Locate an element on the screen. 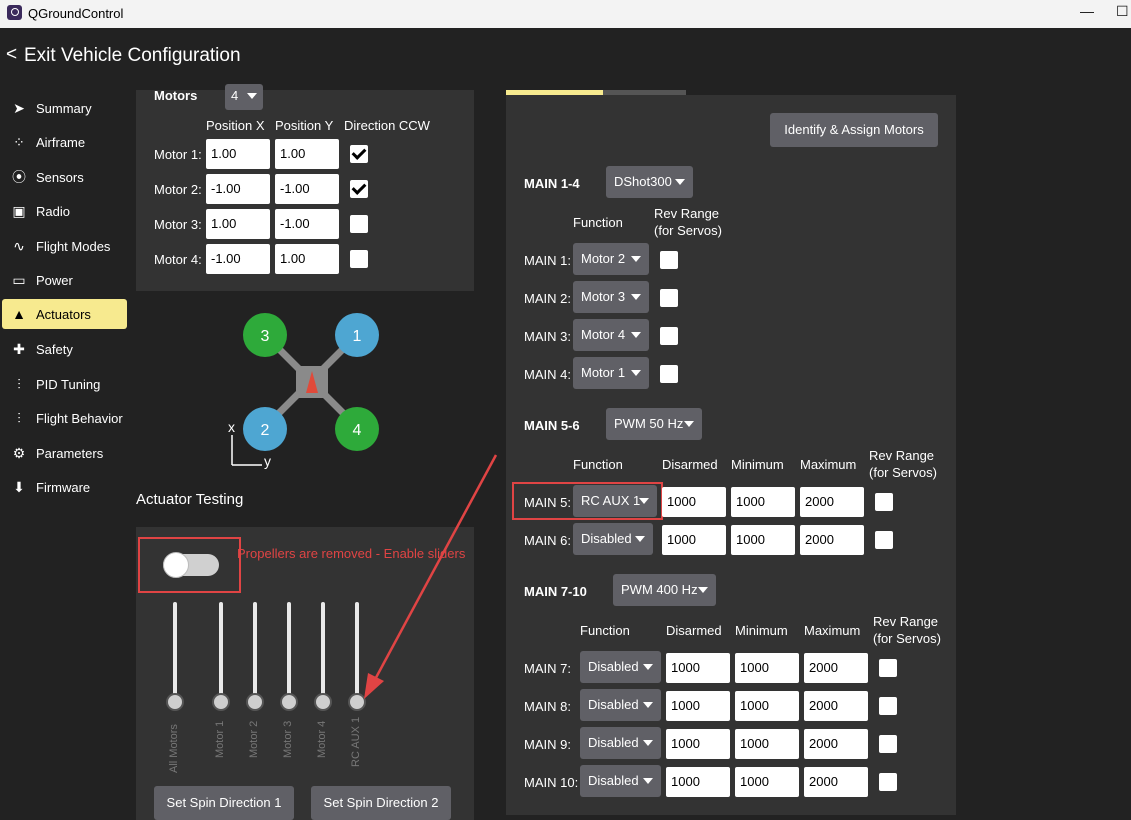 Image resolution: width=1131 pixels, height=820 pixels. set-spin-direction-1-button: Set Spin Direction 1 is located at coordinates (224, 803).